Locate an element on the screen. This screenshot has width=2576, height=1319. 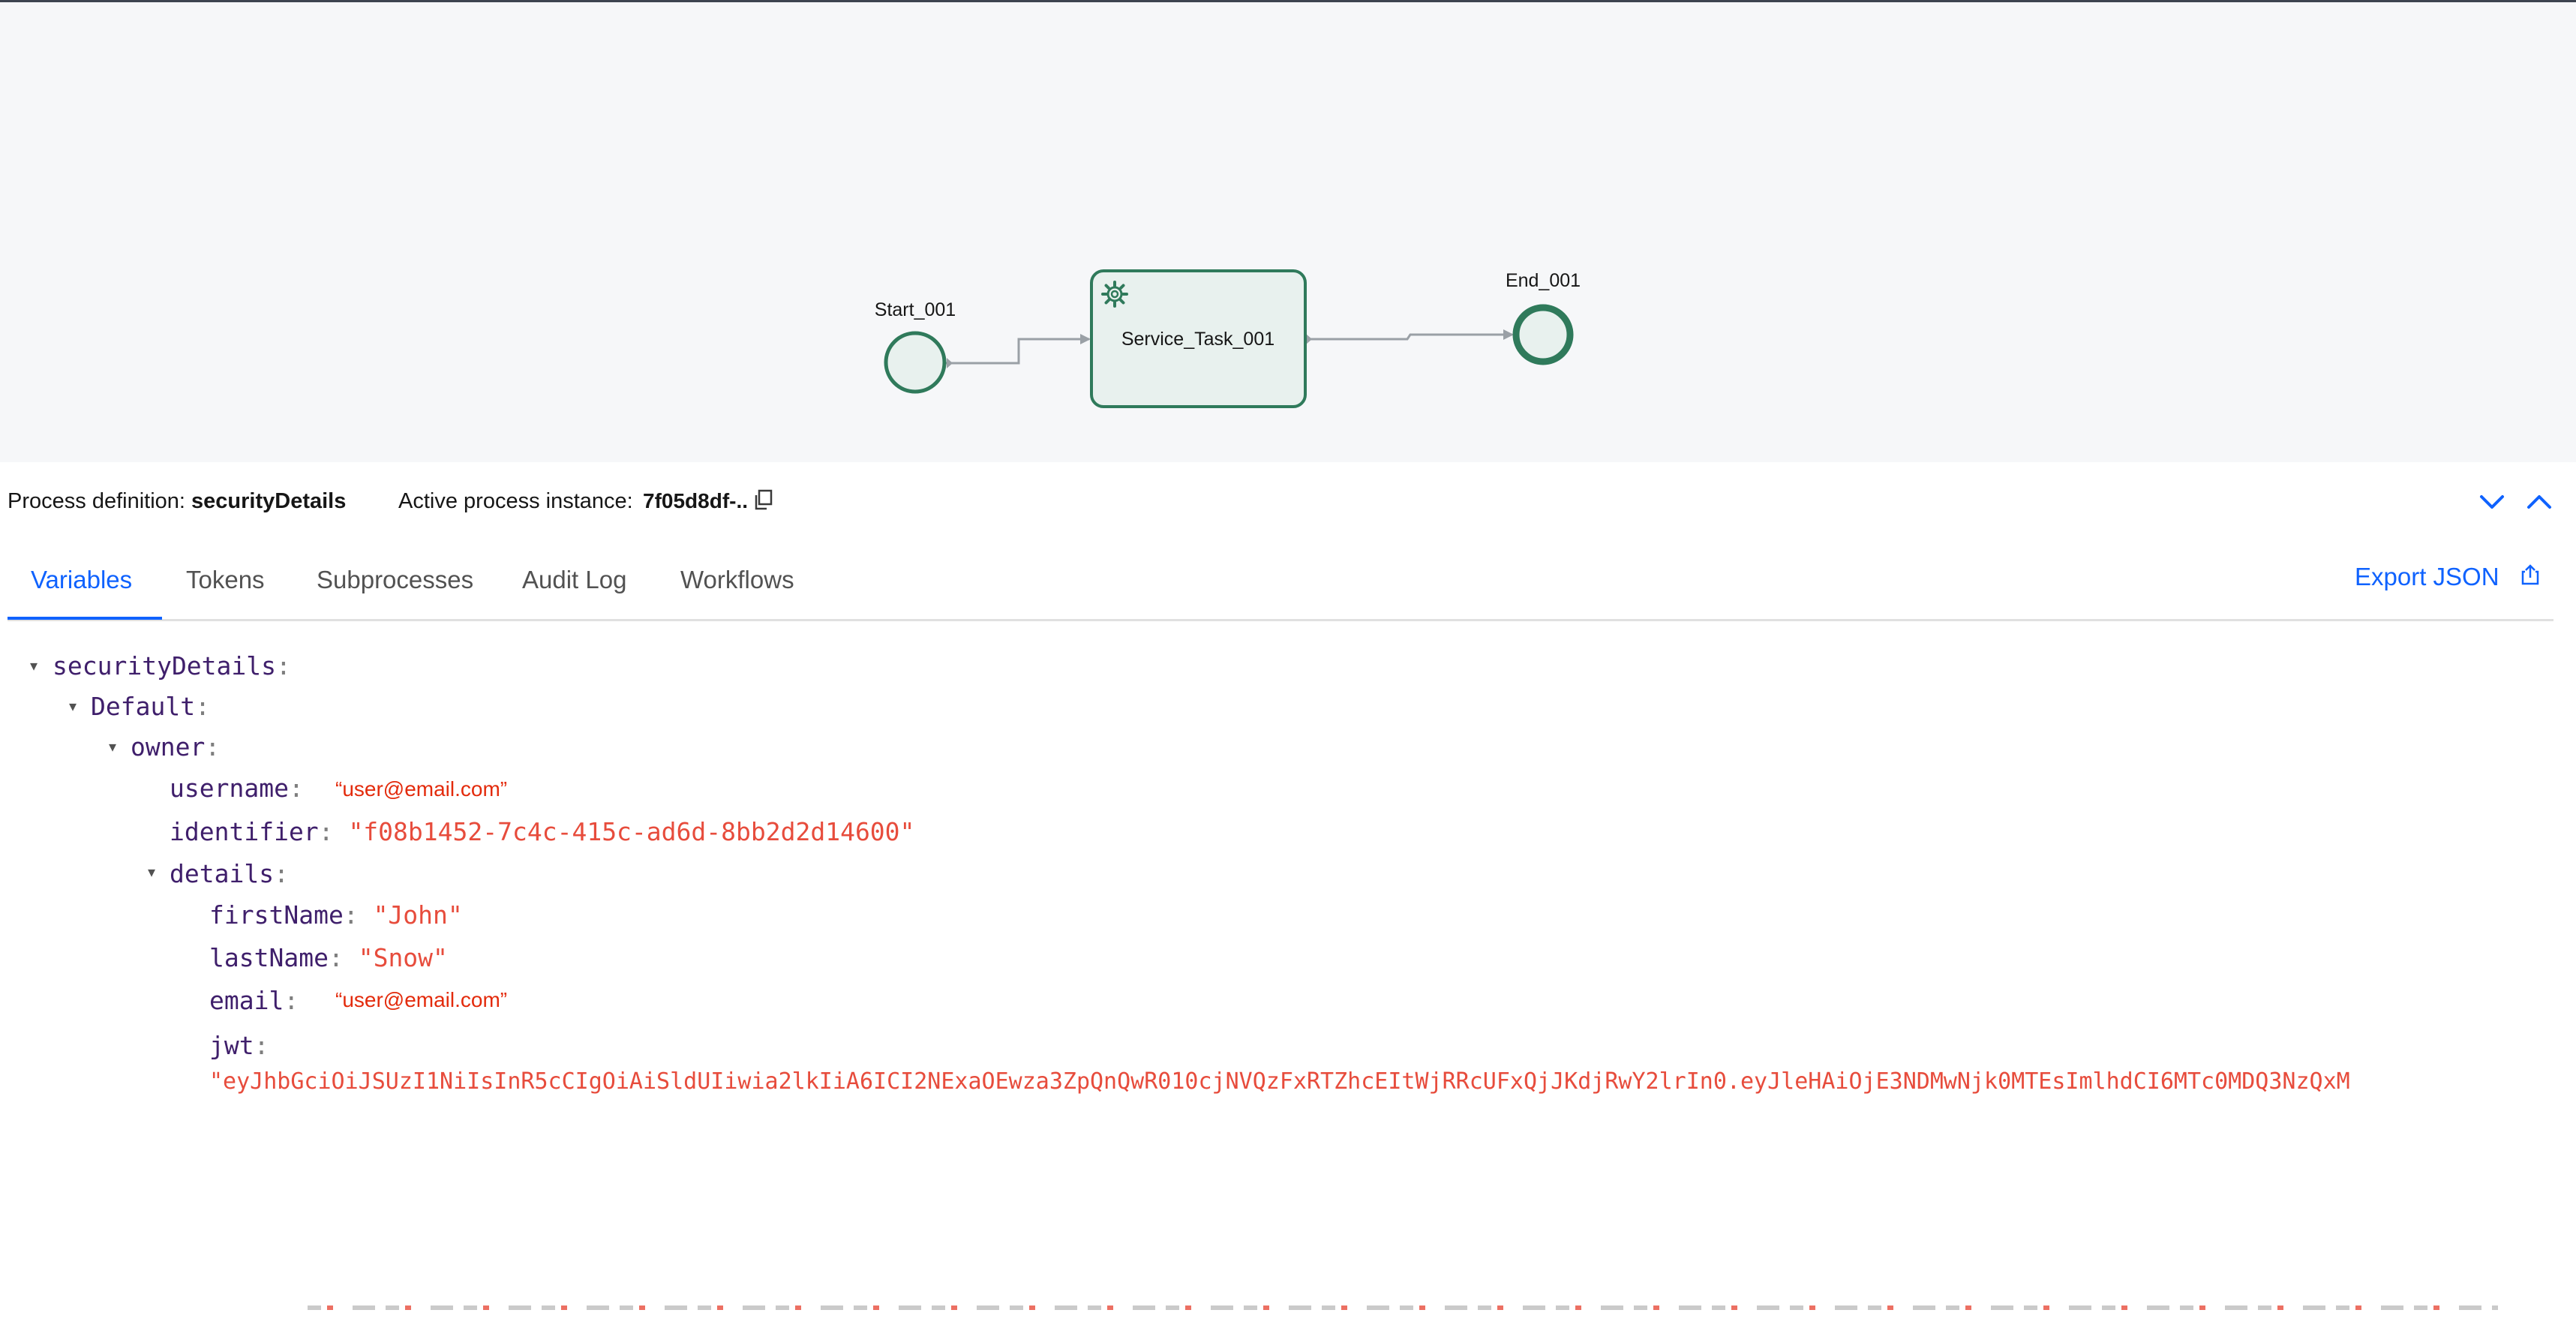
tree-key: owner is located at coordinates (168, 747).